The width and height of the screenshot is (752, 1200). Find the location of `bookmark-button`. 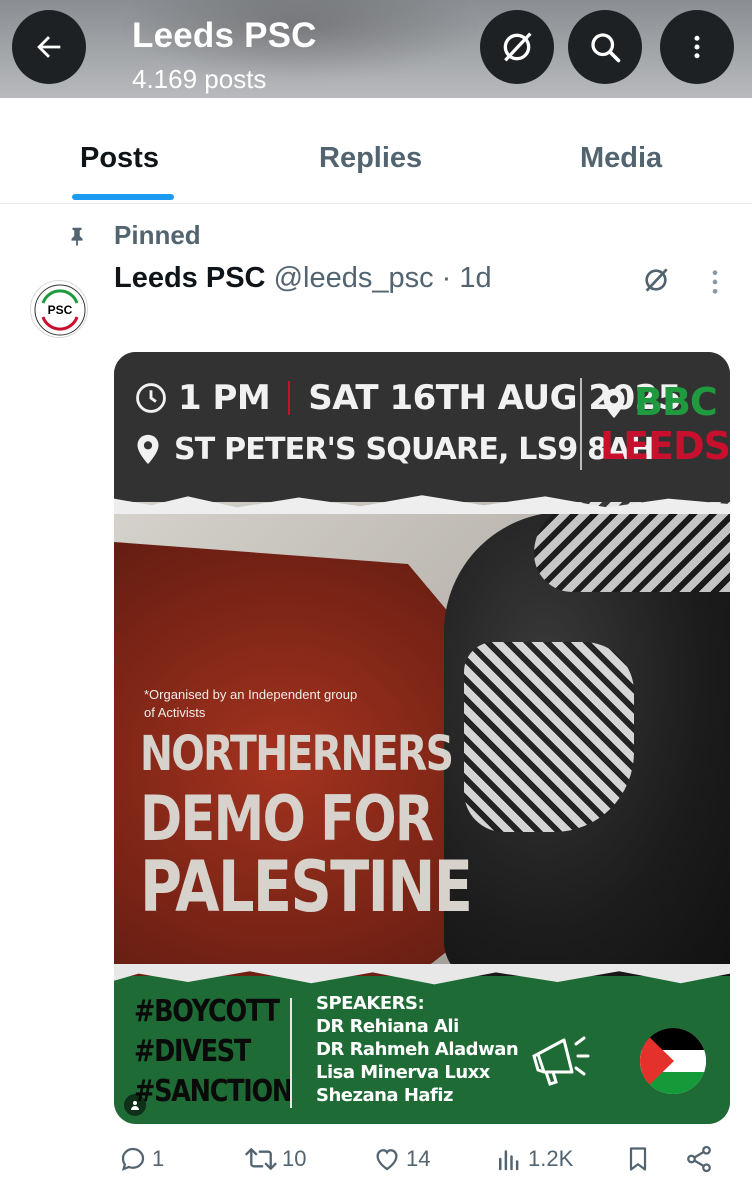

bookmark-button is located at coordinates (640, 1159).